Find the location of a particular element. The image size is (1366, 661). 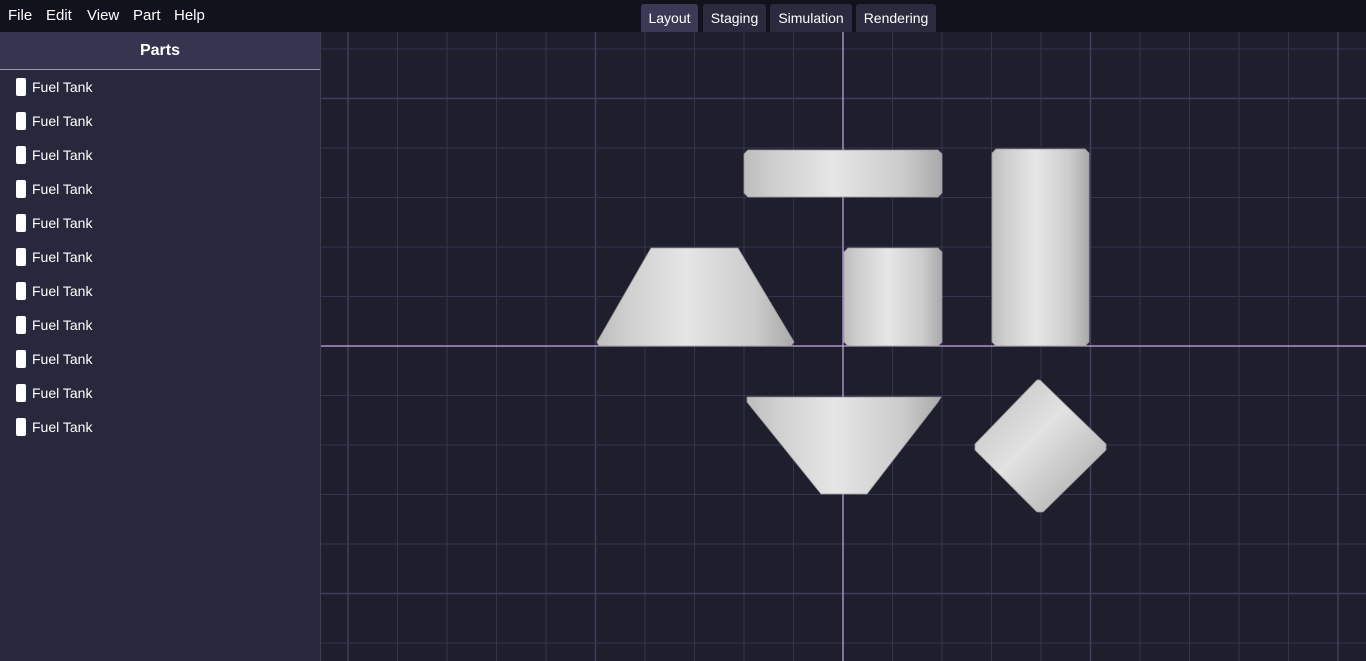

menu-edit: Edit is located at coordinates (59, 15).